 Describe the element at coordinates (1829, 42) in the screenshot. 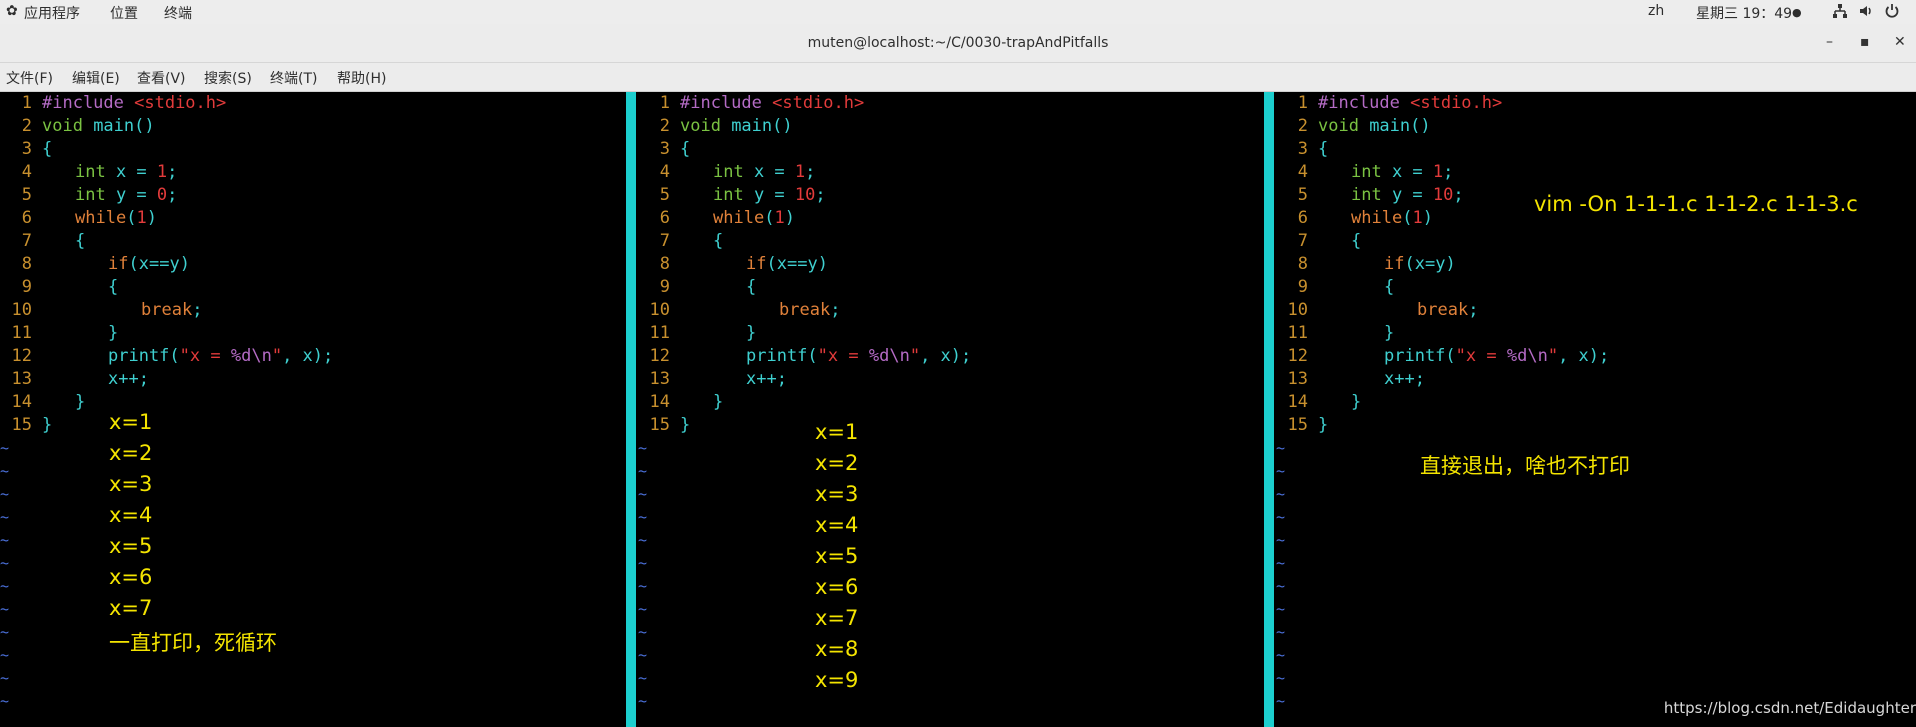

I see `minimize-button: –` at that location.